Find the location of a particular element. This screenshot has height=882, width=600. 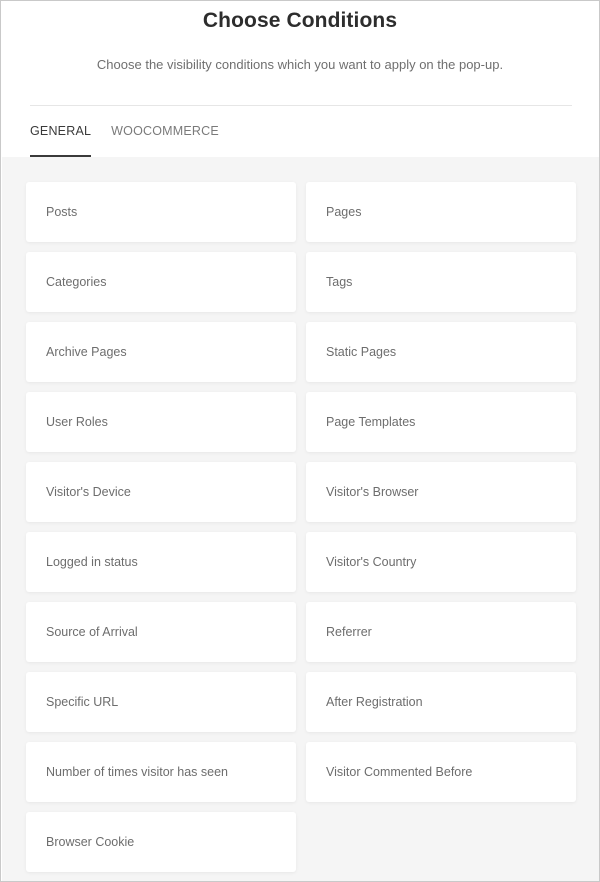

condition-user-roles: User Roles is located at coordinates (161, 422).